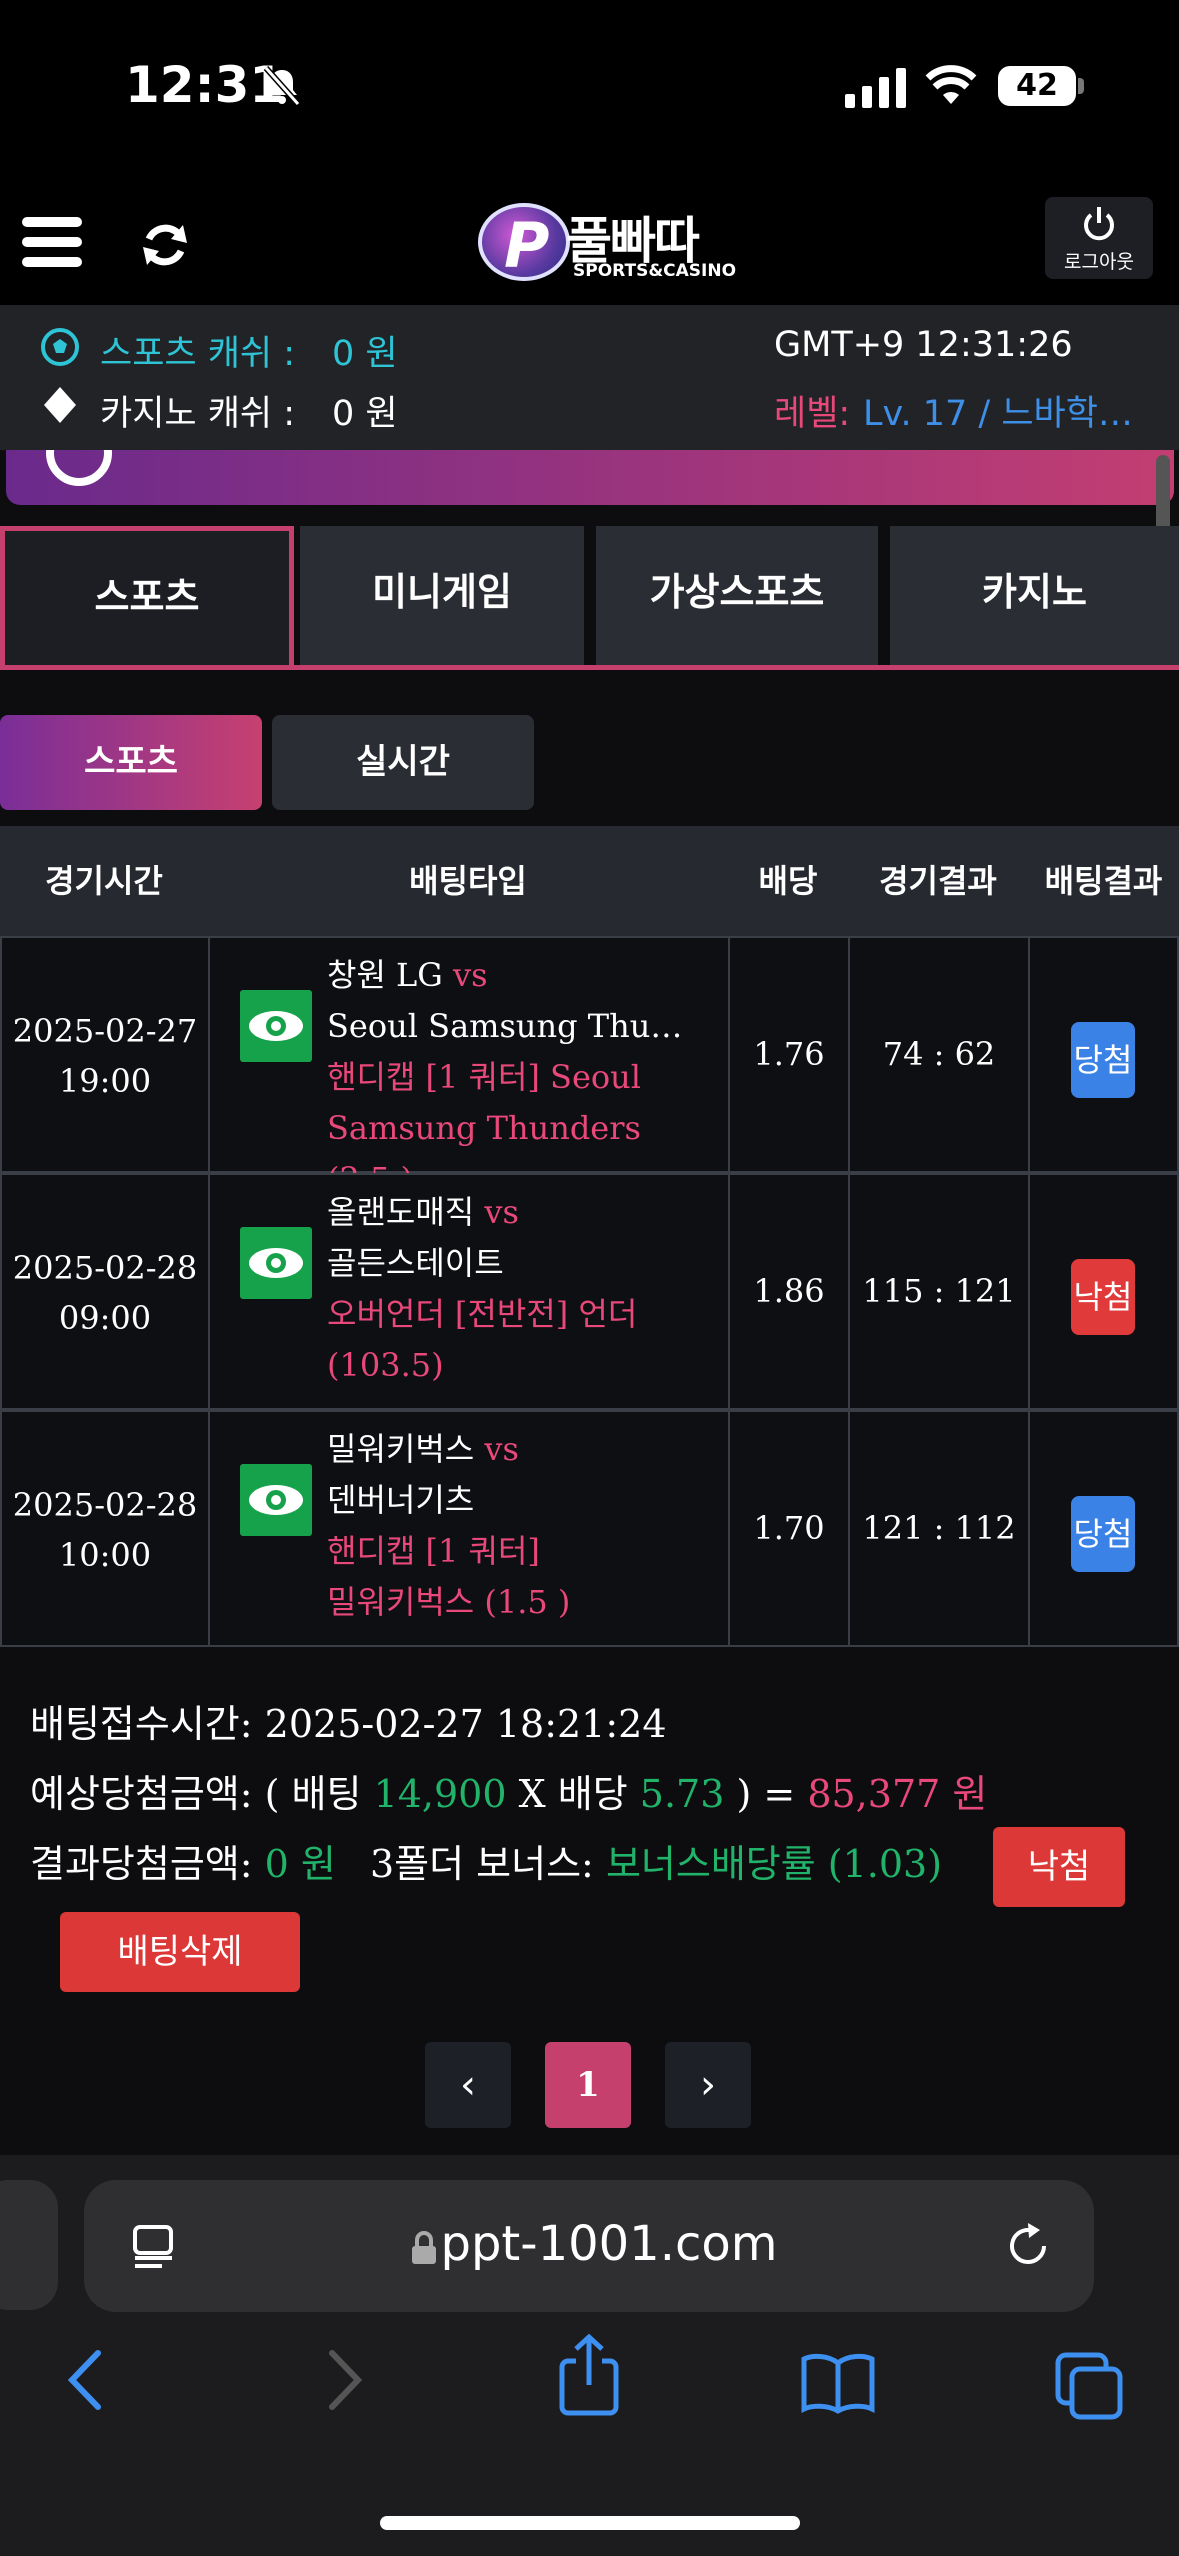 This screenshot has height=2556, width=1179. I want to click on reload-icon, so click(1028, 2246).